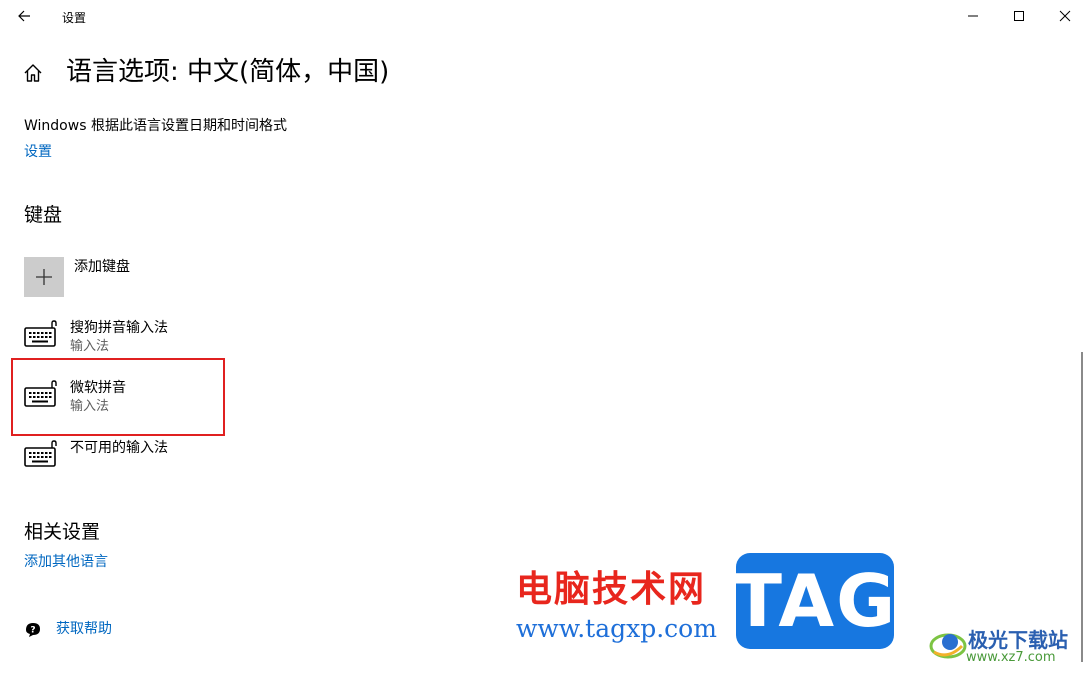 This screenshot has height=674, width=1088. Describe the element at coordinates (155, 126) in the screenshot. I see `regional-description: Windows 根据此语言设置日期和时间格式` at that location.